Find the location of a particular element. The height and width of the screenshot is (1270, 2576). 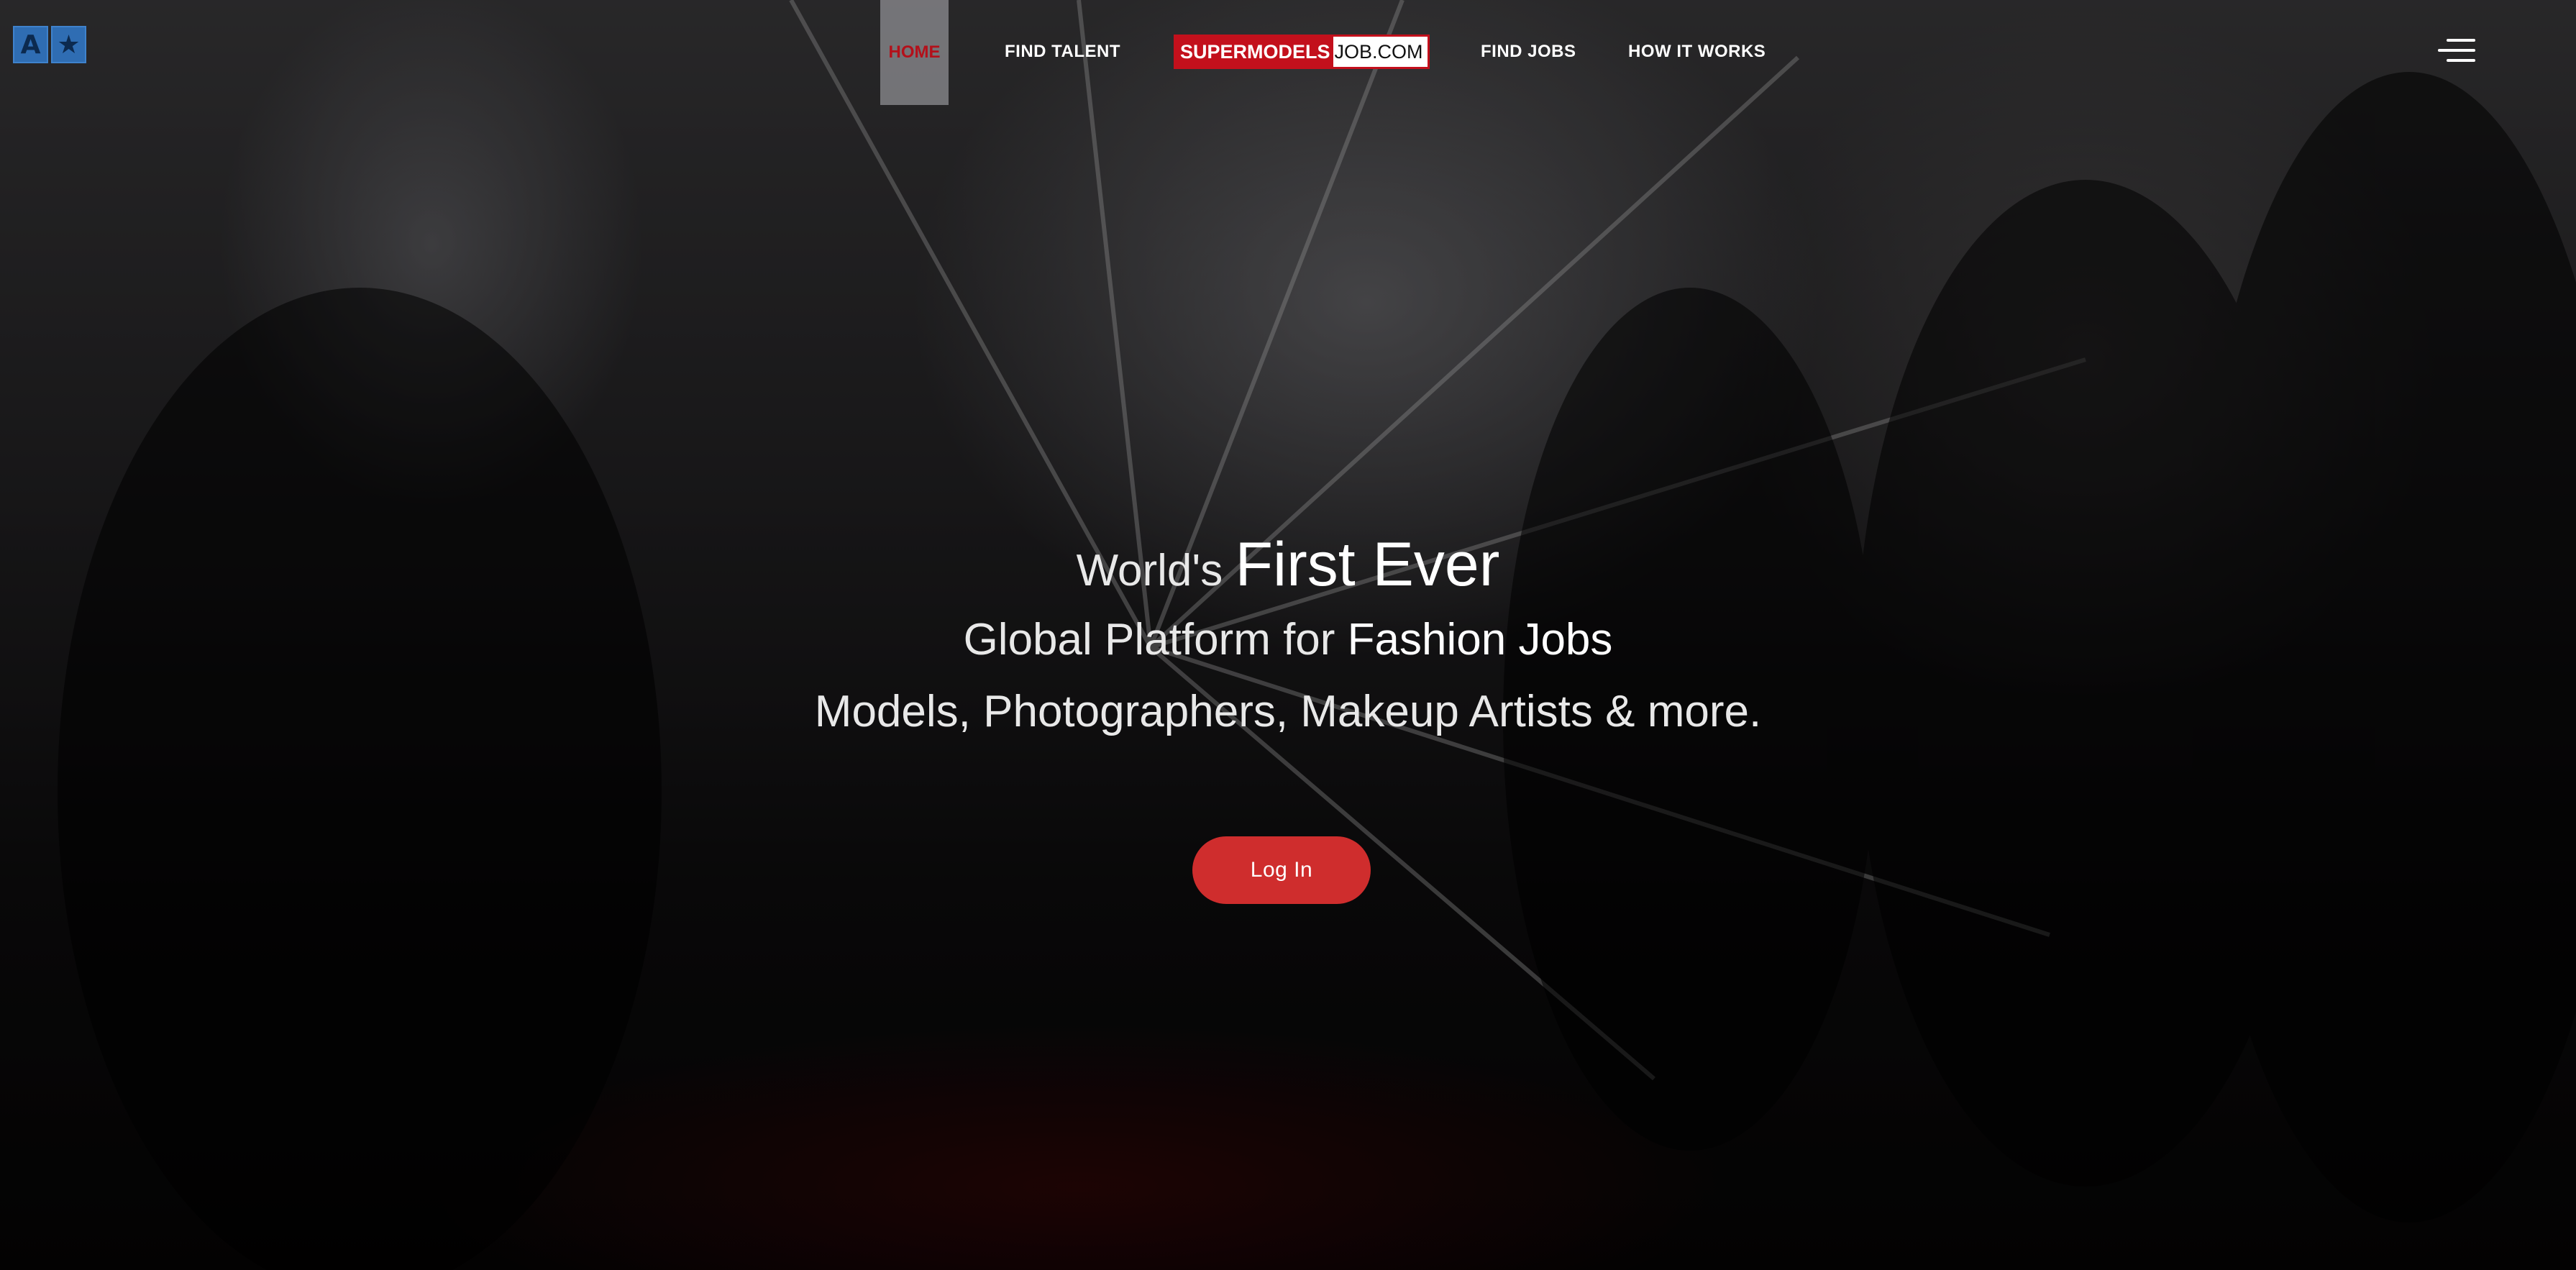

accessibility-widget: A ★ is located at coordinates (50, 44).